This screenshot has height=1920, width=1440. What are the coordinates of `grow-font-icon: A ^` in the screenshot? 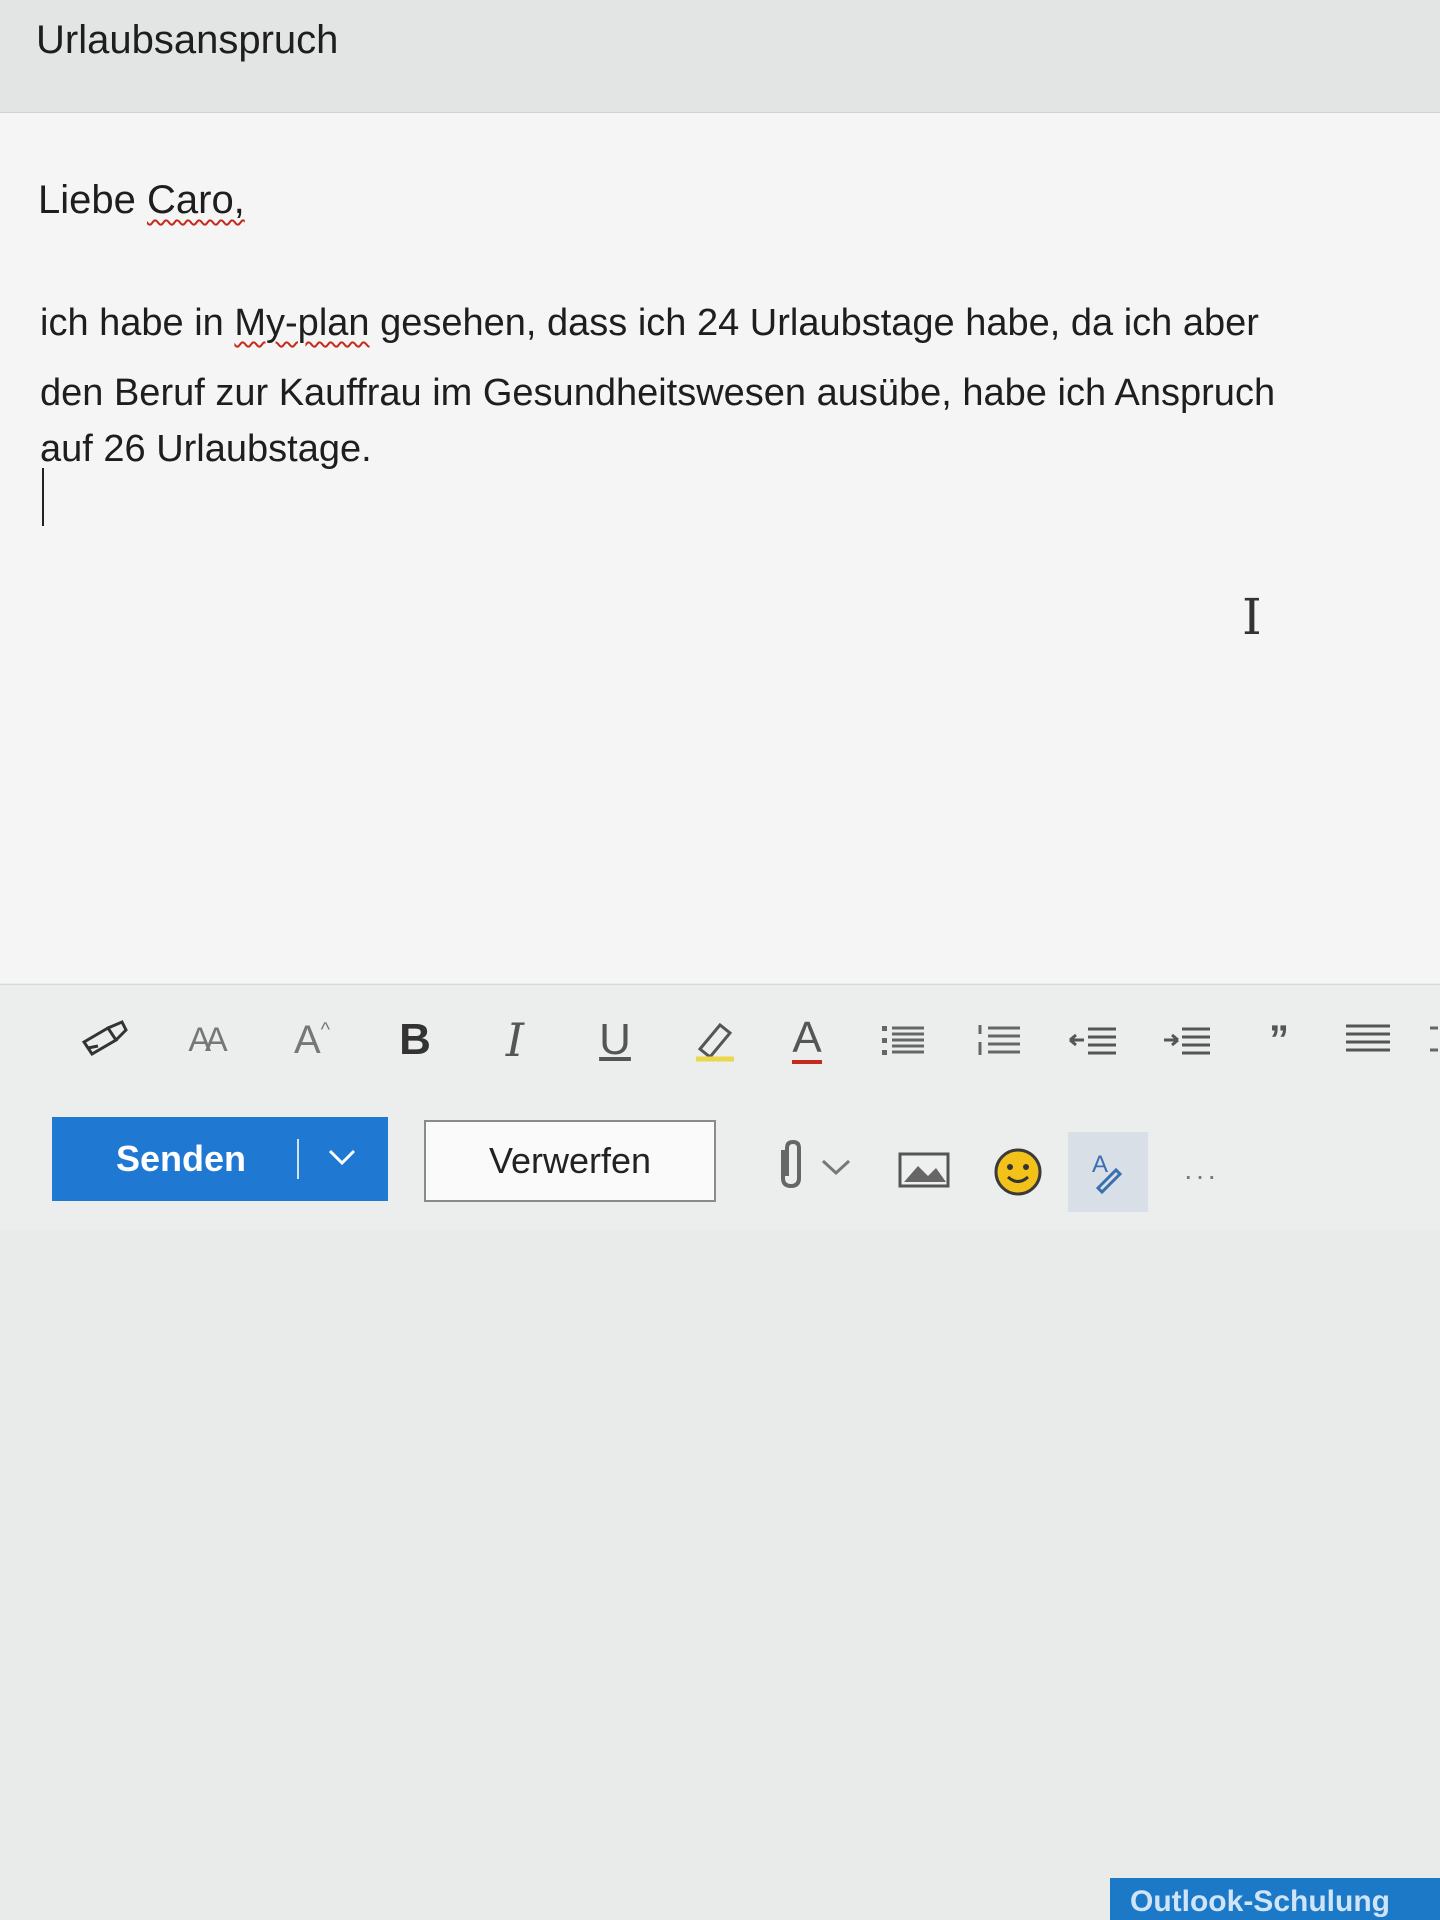 It's located at (312, 1040).